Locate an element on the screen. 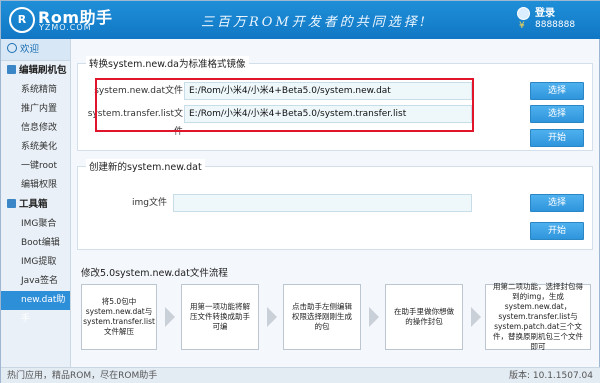 This screenshot has height=383, width=600. convert-start-button: 开始 is located at coordinates (557, 138).